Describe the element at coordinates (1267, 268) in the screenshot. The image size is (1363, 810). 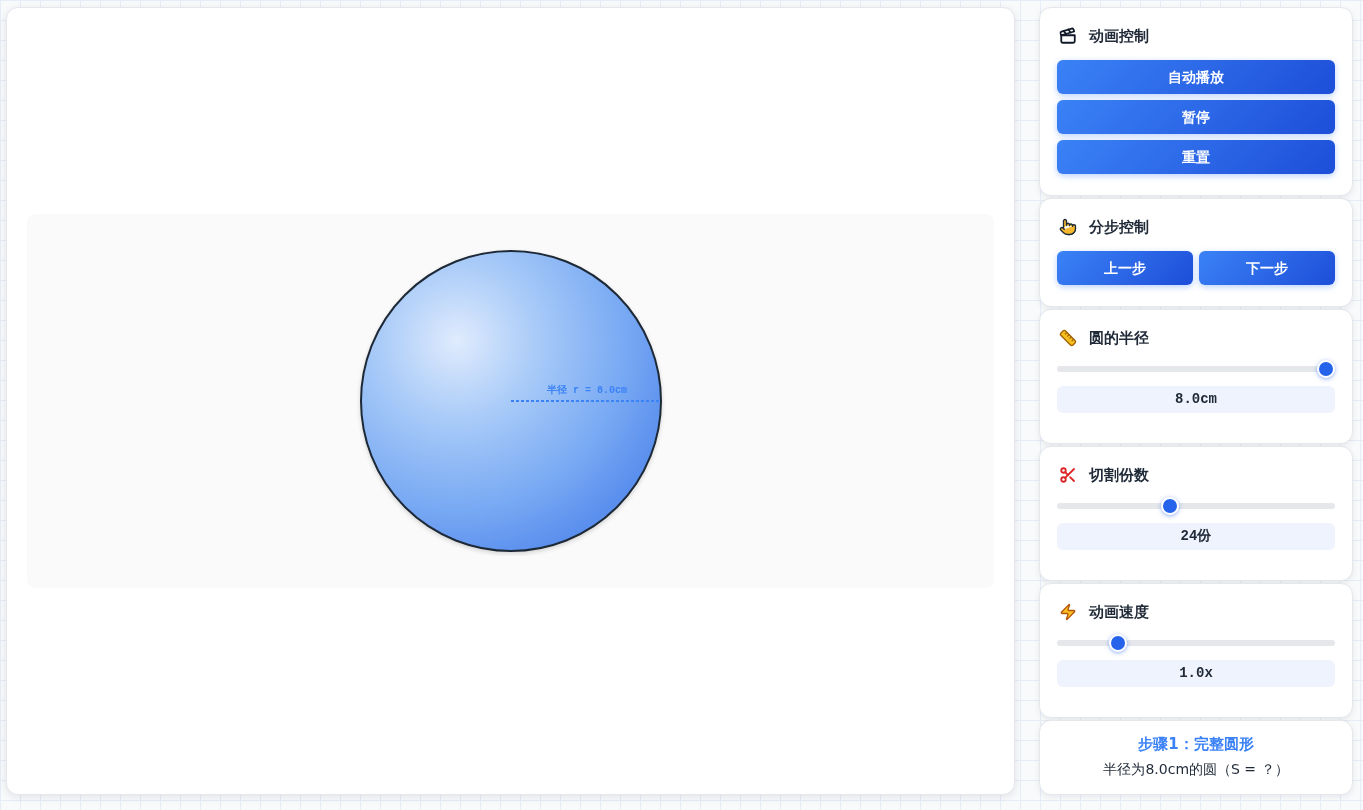
I see `step-button: 下一步` at that location.